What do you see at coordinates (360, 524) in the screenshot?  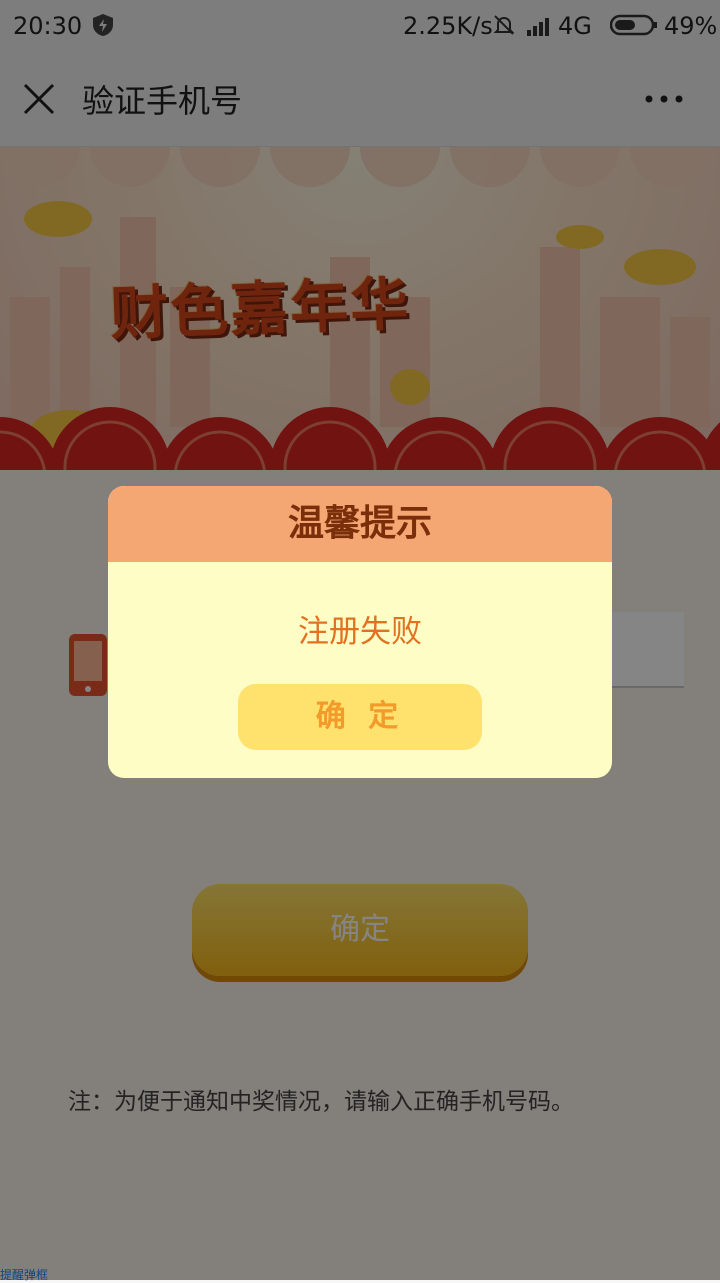 I see `dialog-title: 温馨提示` at bounding box center [360, 524].